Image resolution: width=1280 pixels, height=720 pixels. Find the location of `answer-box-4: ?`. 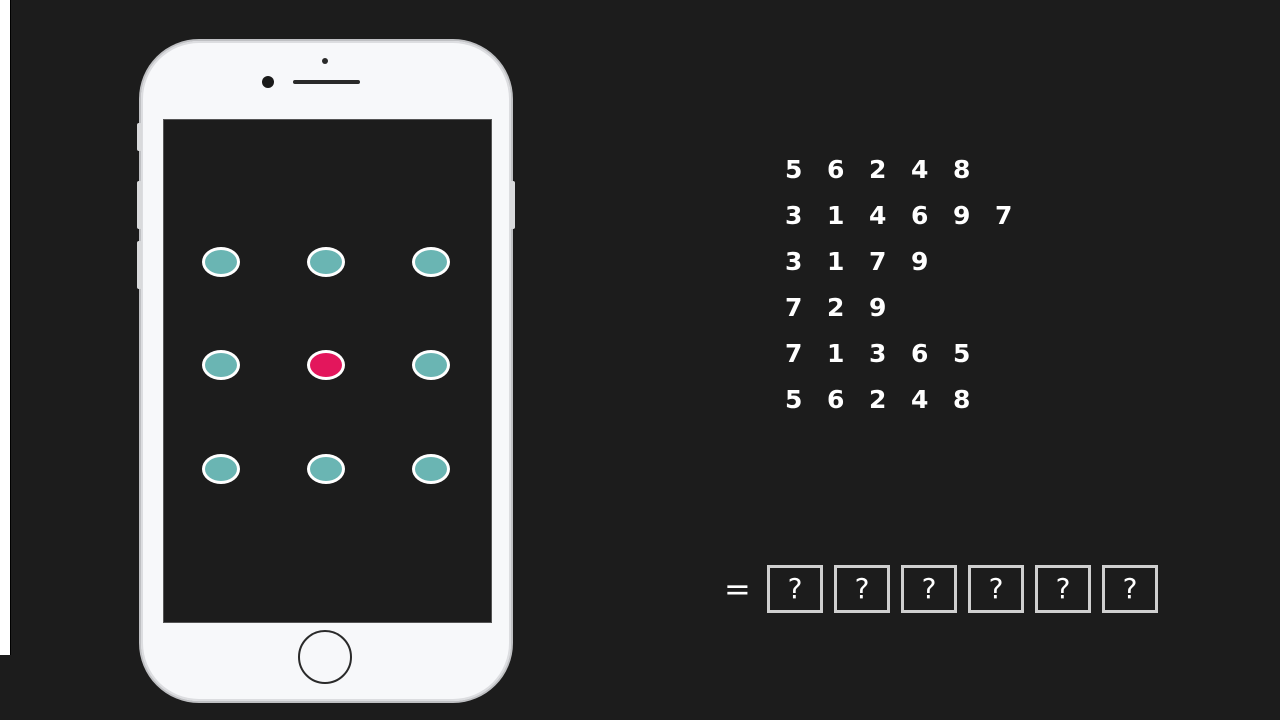

answer-box-4: ? is located at coordinates (996, 589).